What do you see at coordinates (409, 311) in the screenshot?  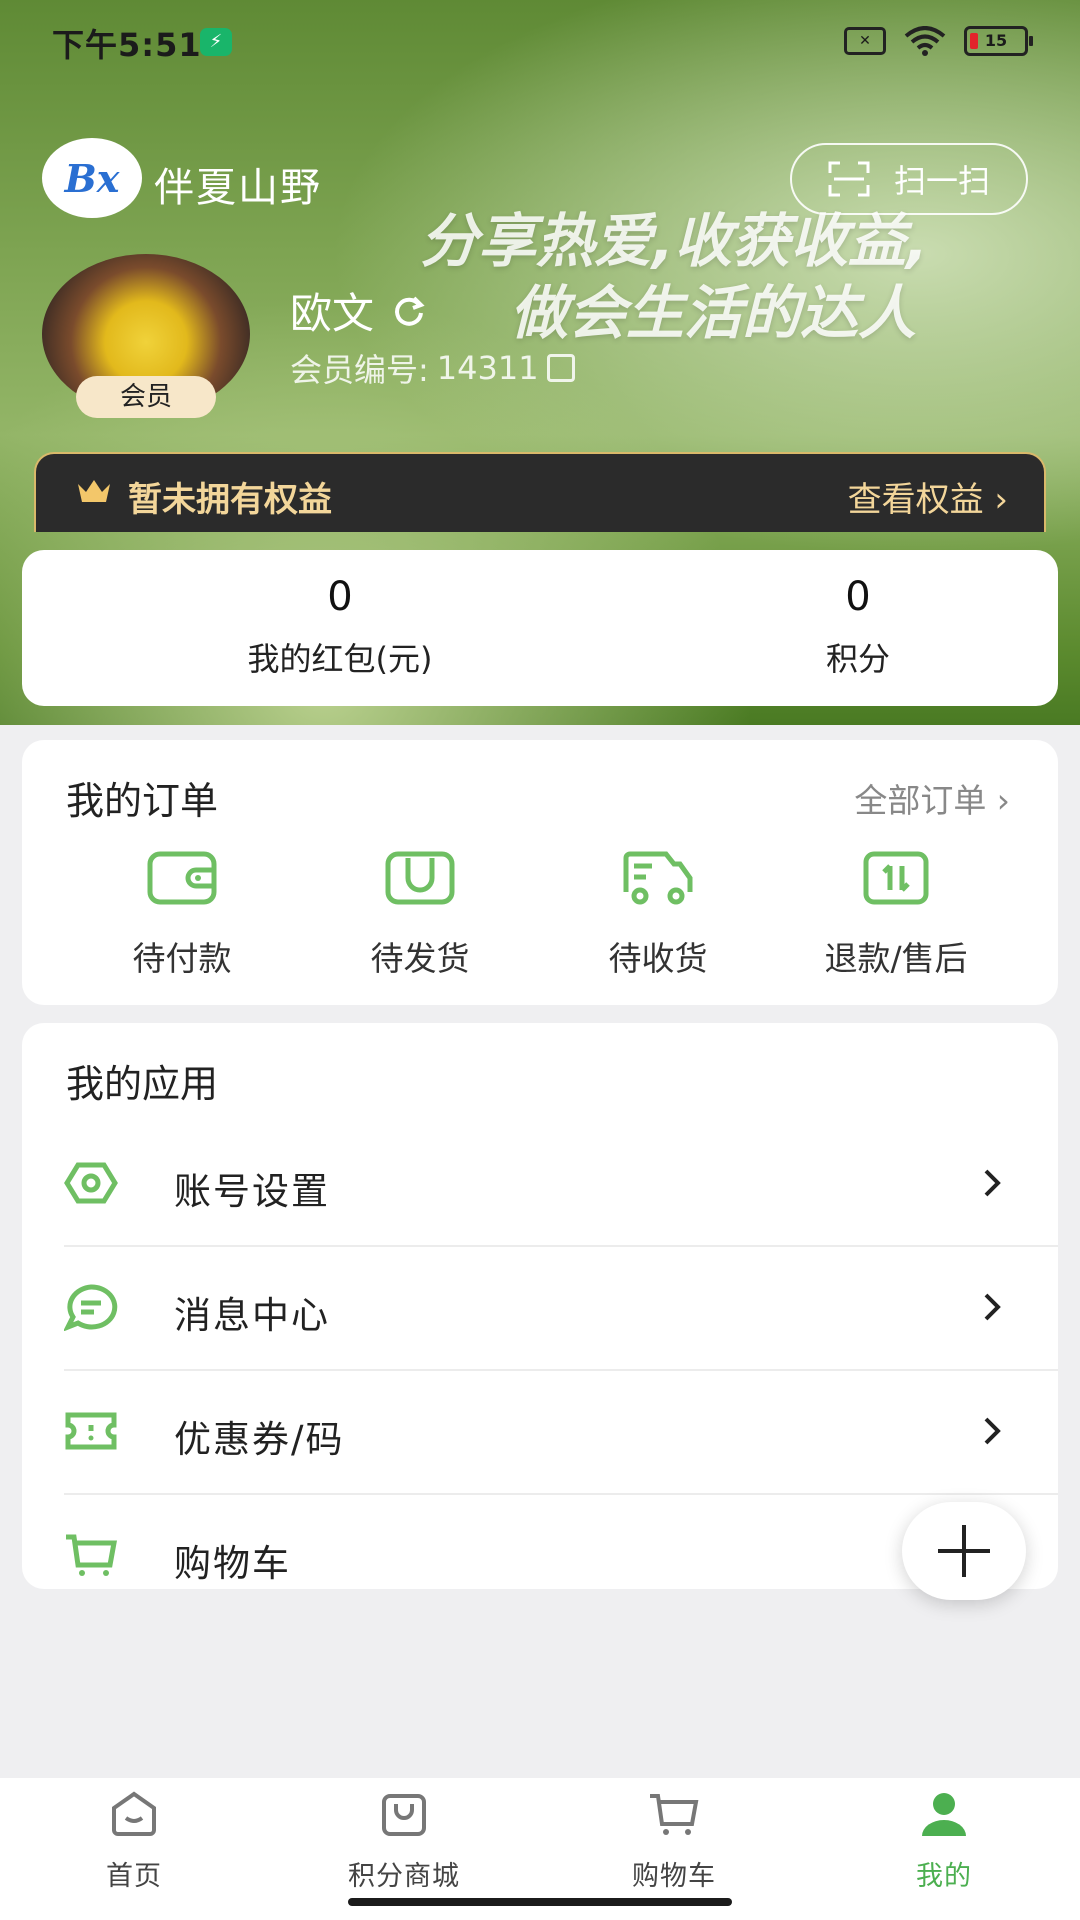 I see `refresh-icon` at bounding box center [409, 311].